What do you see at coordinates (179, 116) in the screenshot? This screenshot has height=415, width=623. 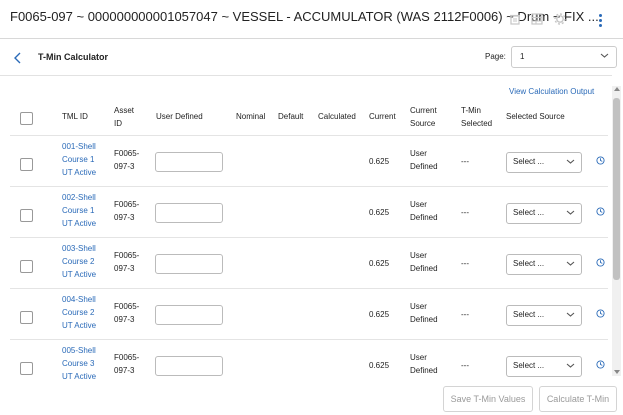 I see `col-header-user-defined: User Defined` at bounding box center [179, 116].